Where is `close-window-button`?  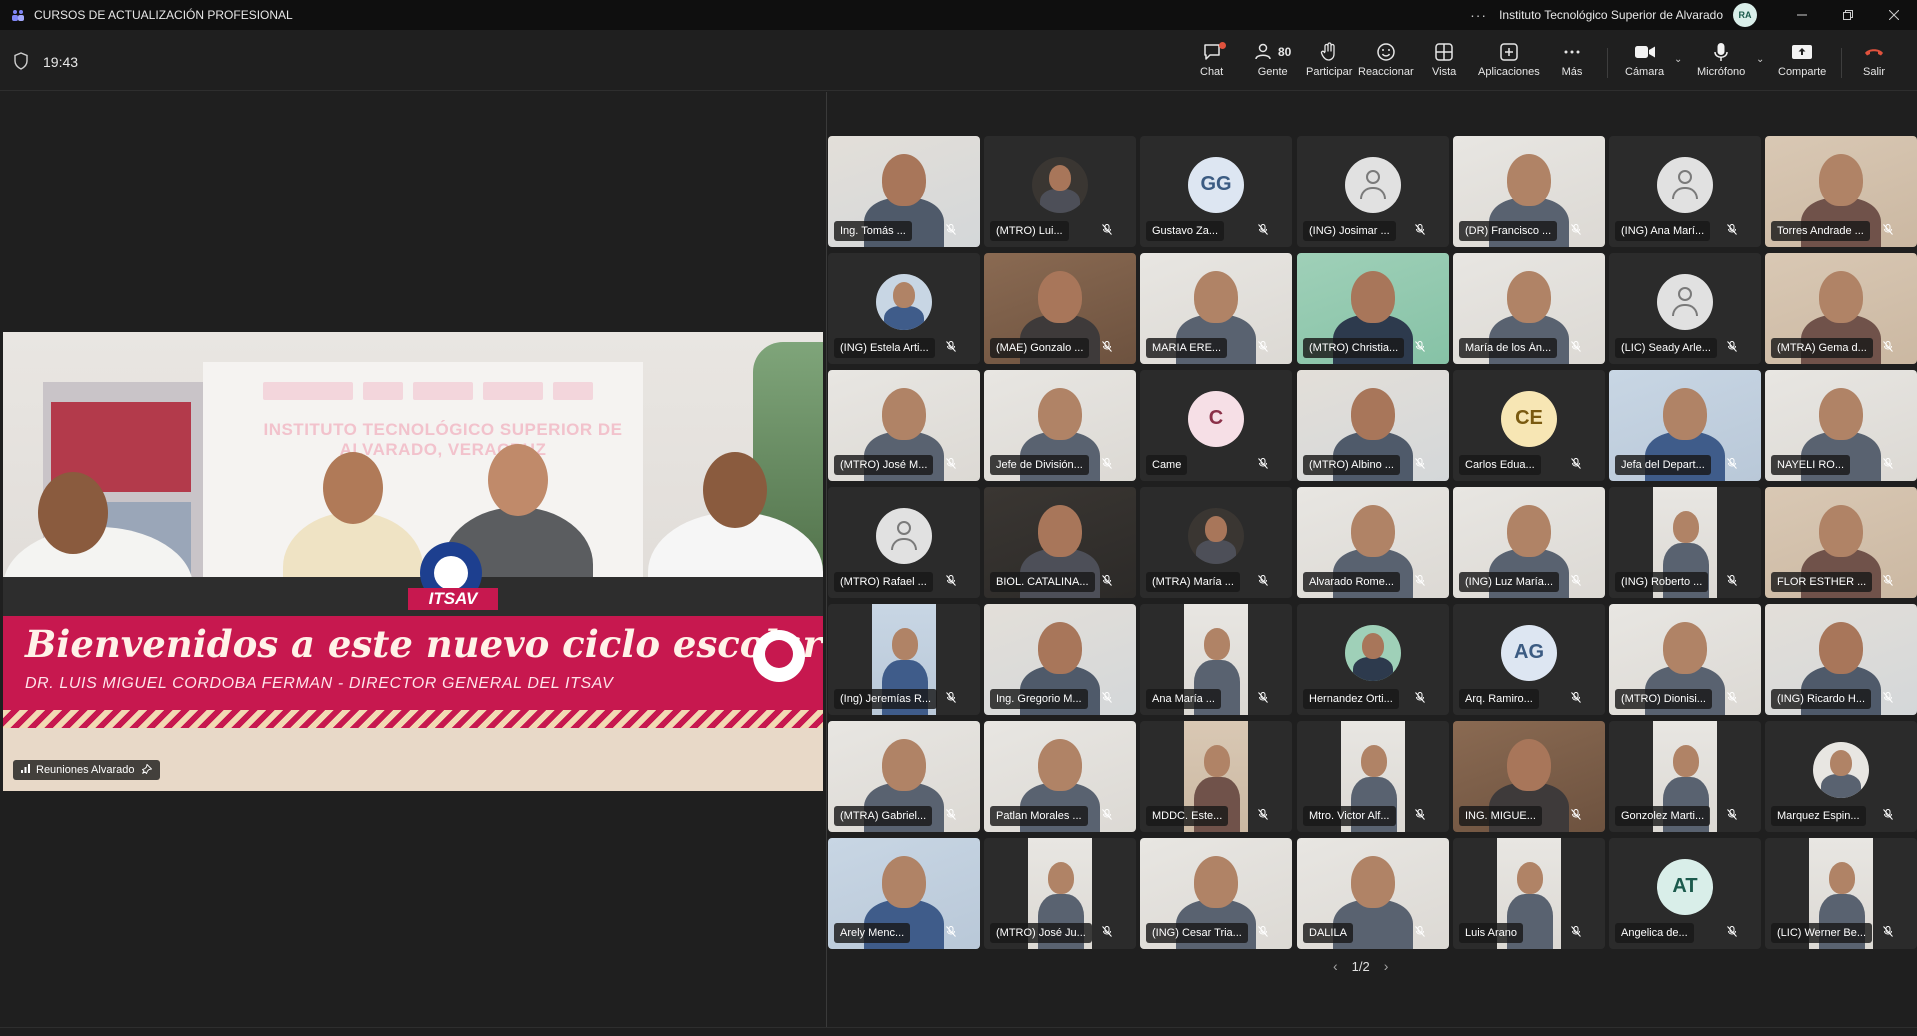
close-window-button is located at coordinates (1894, 15).